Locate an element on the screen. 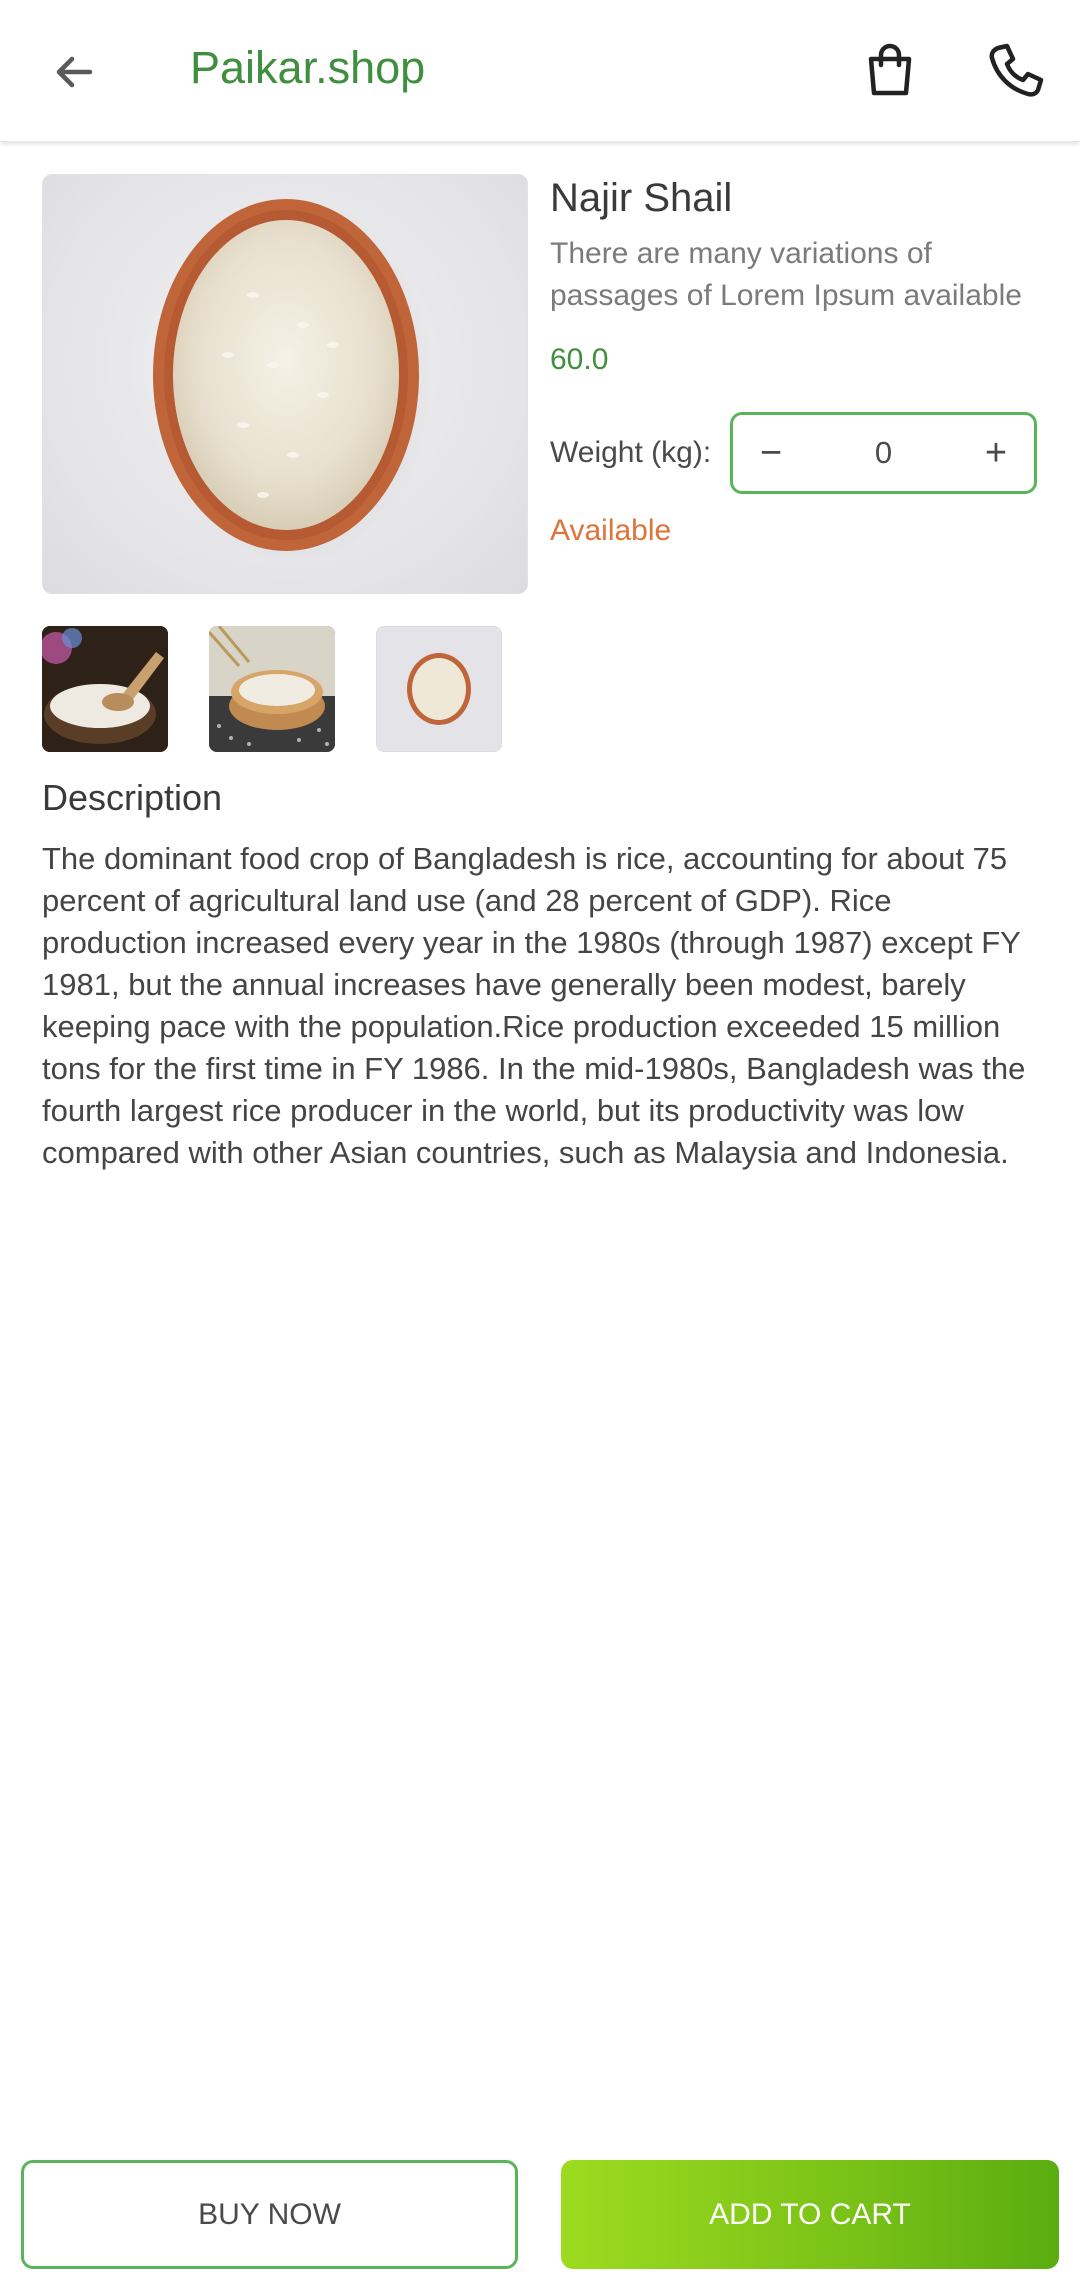  phone-icon is located at coordinates (1016, 70).